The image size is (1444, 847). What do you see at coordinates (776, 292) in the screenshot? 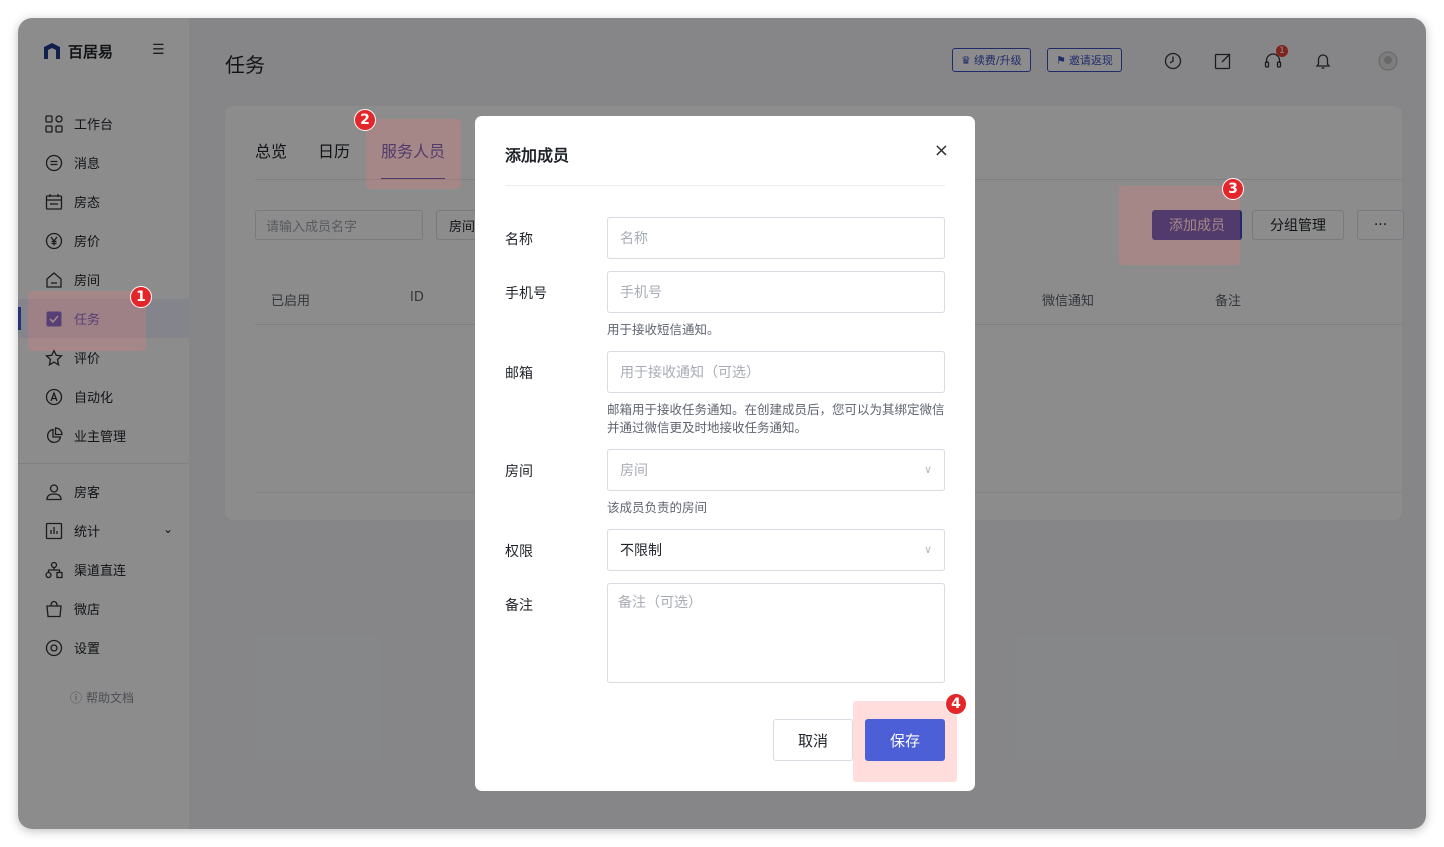
I see `phone-field: 手机号` at bounding box center [776, 292].